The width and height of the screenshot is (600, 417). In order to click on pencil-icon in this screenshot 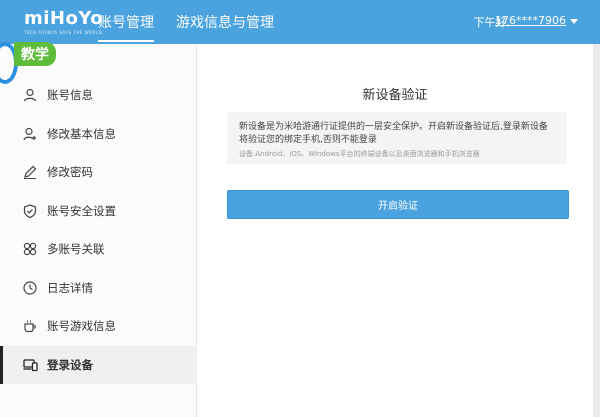, I will do `click(30, 172)`.